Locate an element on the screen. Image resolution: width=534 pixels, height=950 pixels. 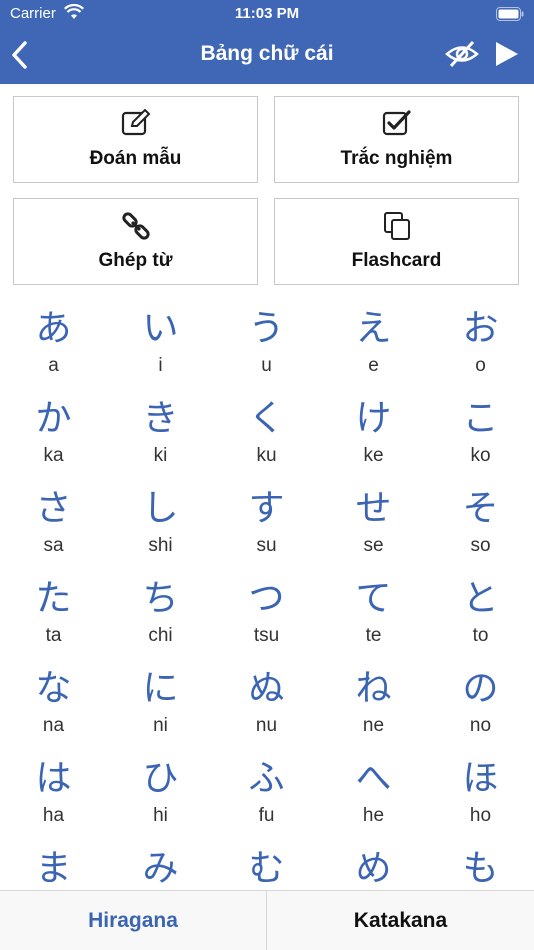
kana-cell: ぬ nu is located at coordinates (266, 703).